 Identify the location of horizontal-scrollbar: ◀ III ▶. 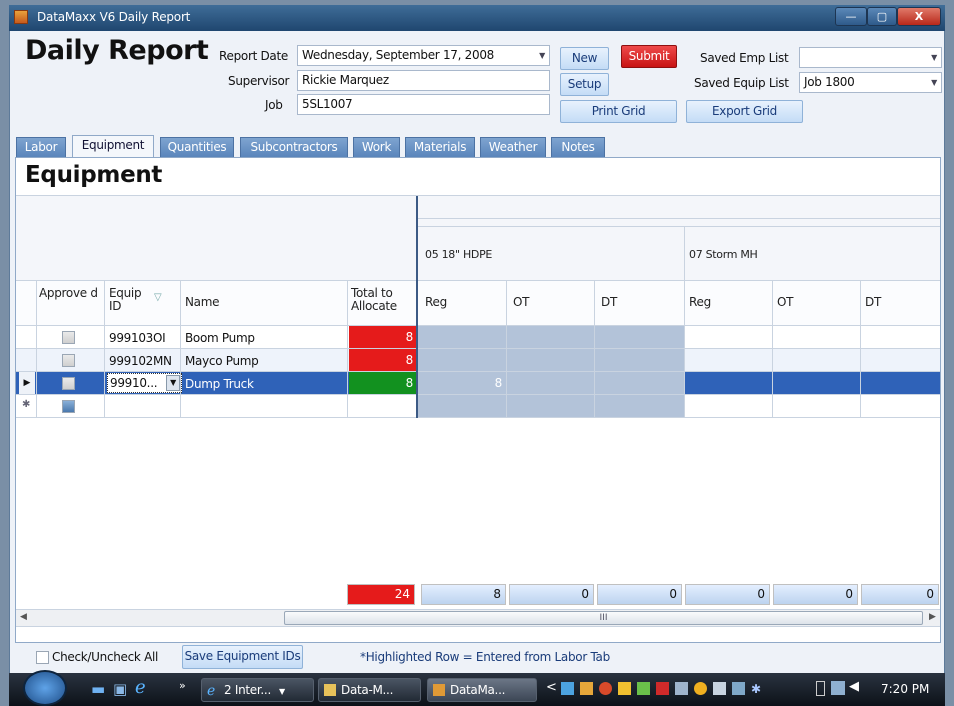
(478, 618).